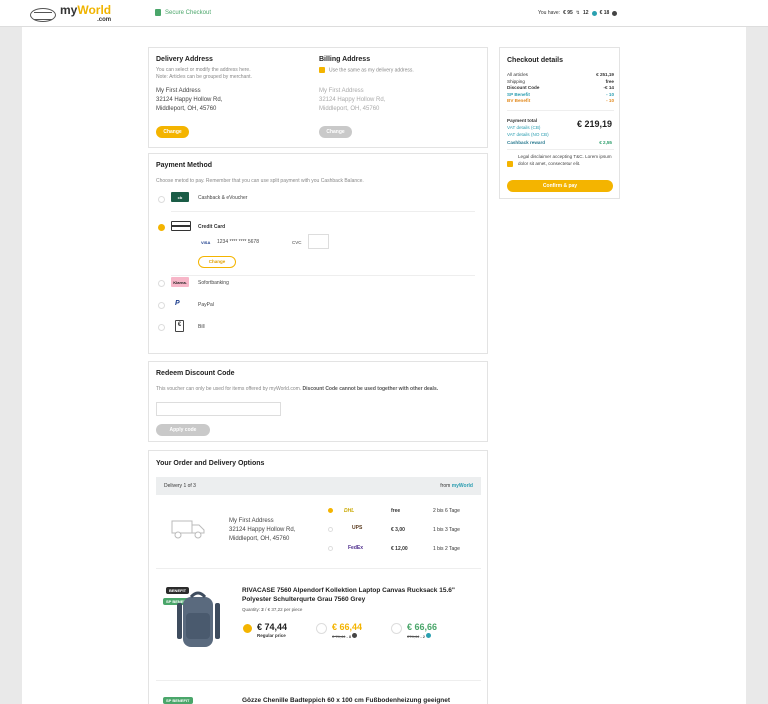 This screenshot has height=704, width=768. What do you see at coordinates (177, 303) in the screenshot?
I see `paypal-icon: P` at bounding box center [177, 303].